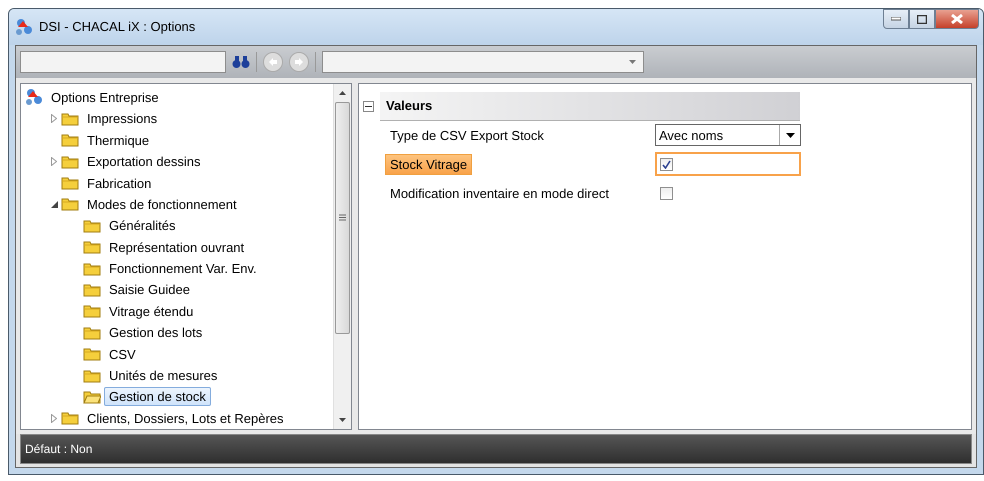 The width and height of the screenshot is (984, 481). Describe the element at coordinates (428, 164) in the screenshot. I see `property-label: Stock Vitrage` at that location.